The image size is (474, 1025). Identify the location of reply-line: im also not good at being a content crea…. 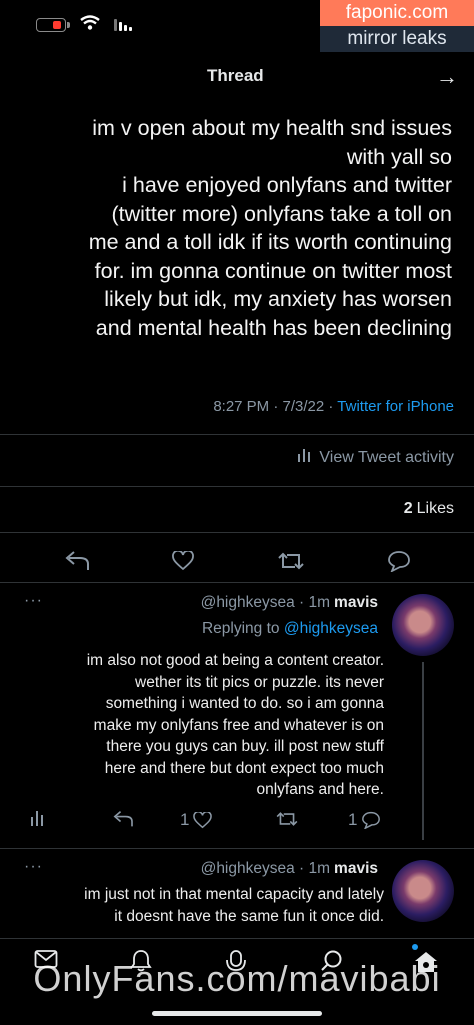
(235, 660).